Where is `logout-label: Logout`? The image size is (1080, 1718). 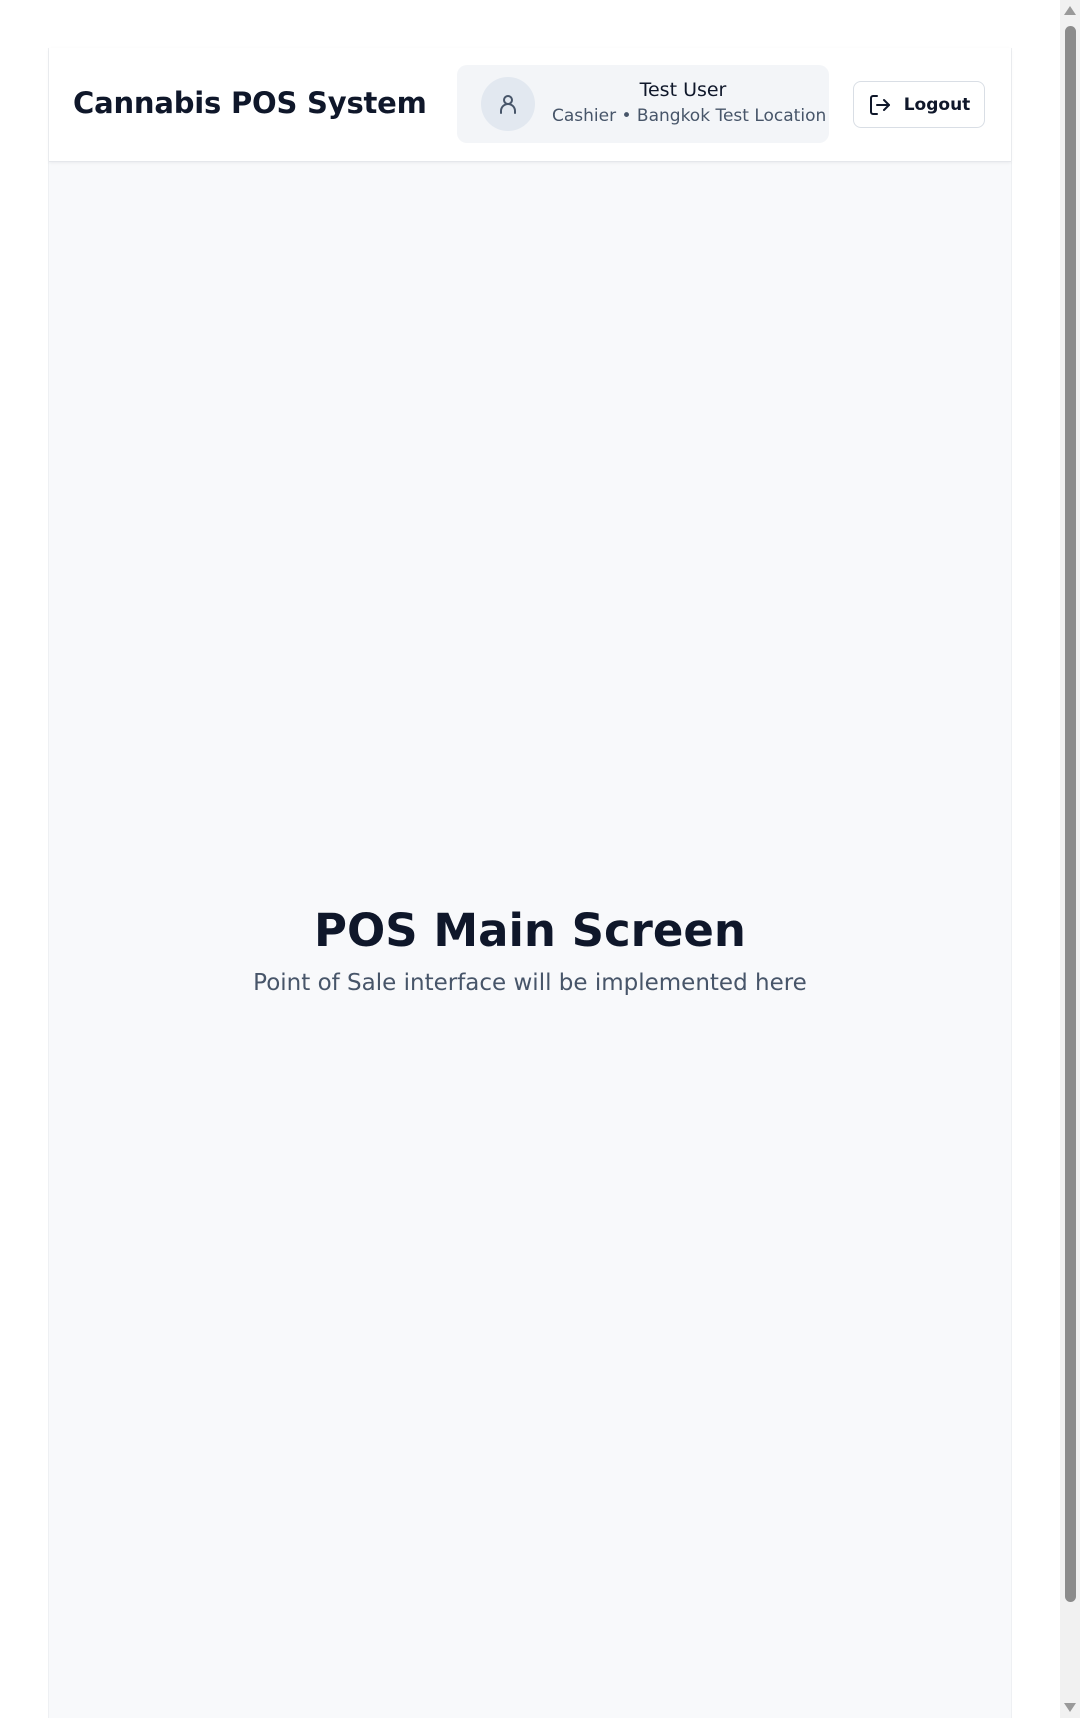 logout-label: Logout is located at coordinates (937, 105).